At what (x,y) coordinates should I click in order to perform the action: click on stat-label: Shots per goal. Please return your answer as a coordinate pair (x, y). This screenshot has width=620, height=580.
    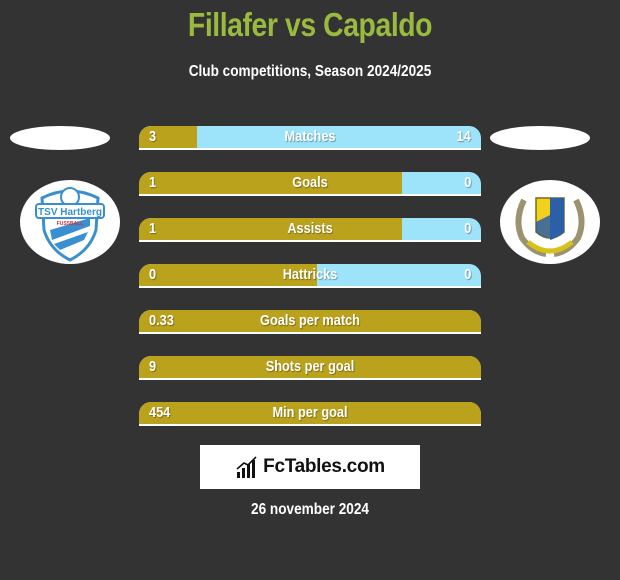
    Looking at the image, I should click on (310, 366).